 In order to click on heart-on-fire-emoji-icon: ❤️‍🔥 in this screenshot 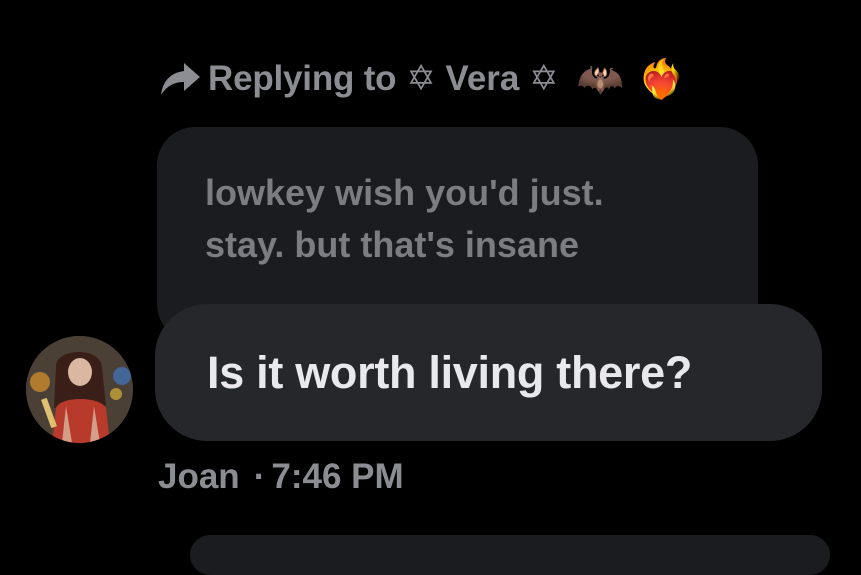, I will do `click(661, 79)`.